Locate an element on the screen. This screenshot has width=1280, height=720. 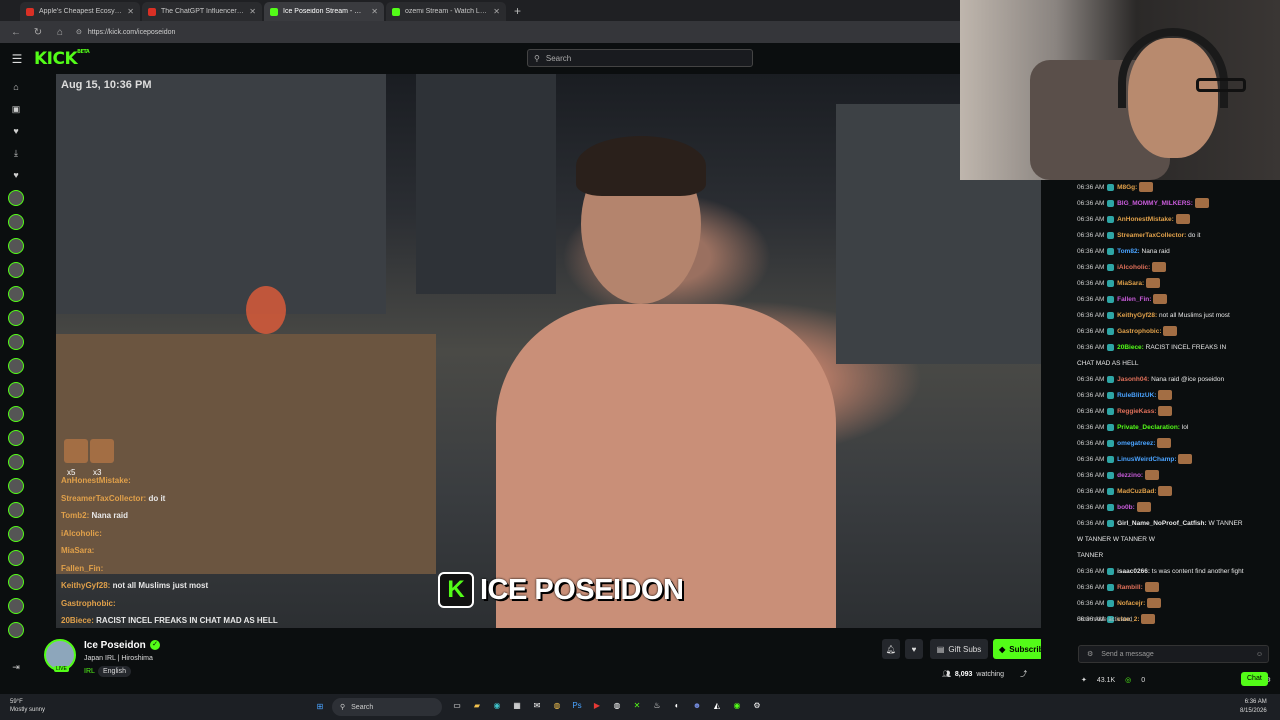
emoji-icon: ☺ is located at coordinates (1259, 654).